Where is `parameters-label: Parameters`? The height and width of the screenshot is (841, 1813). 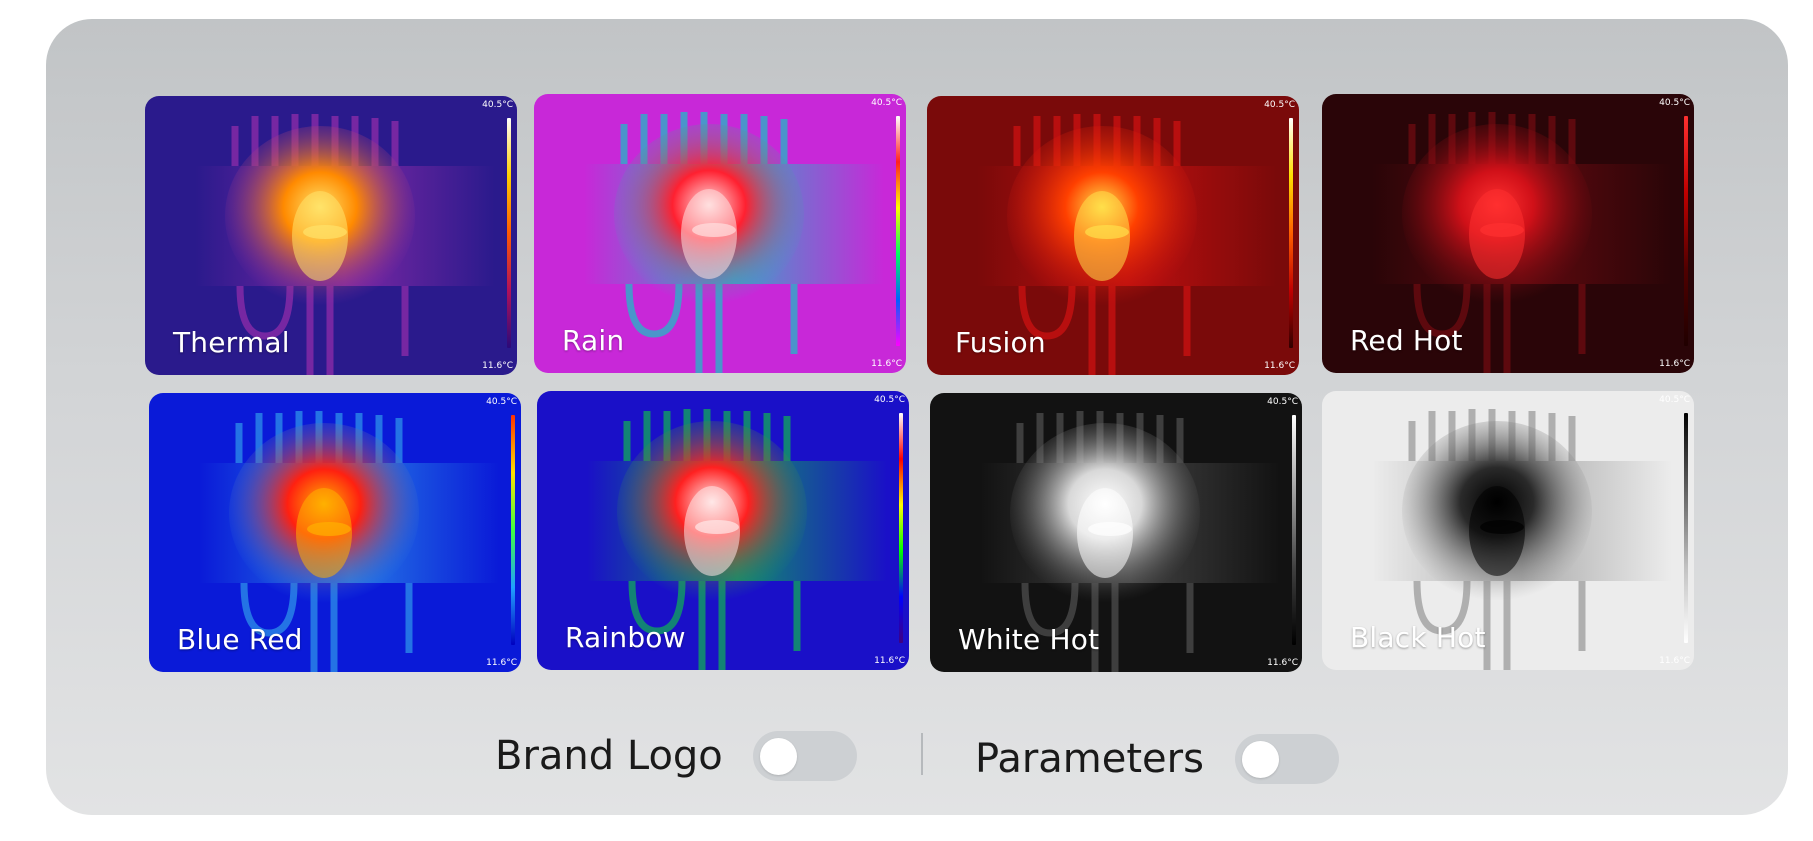
parameters-label: Parameters is located at coordinates (1089, 759).